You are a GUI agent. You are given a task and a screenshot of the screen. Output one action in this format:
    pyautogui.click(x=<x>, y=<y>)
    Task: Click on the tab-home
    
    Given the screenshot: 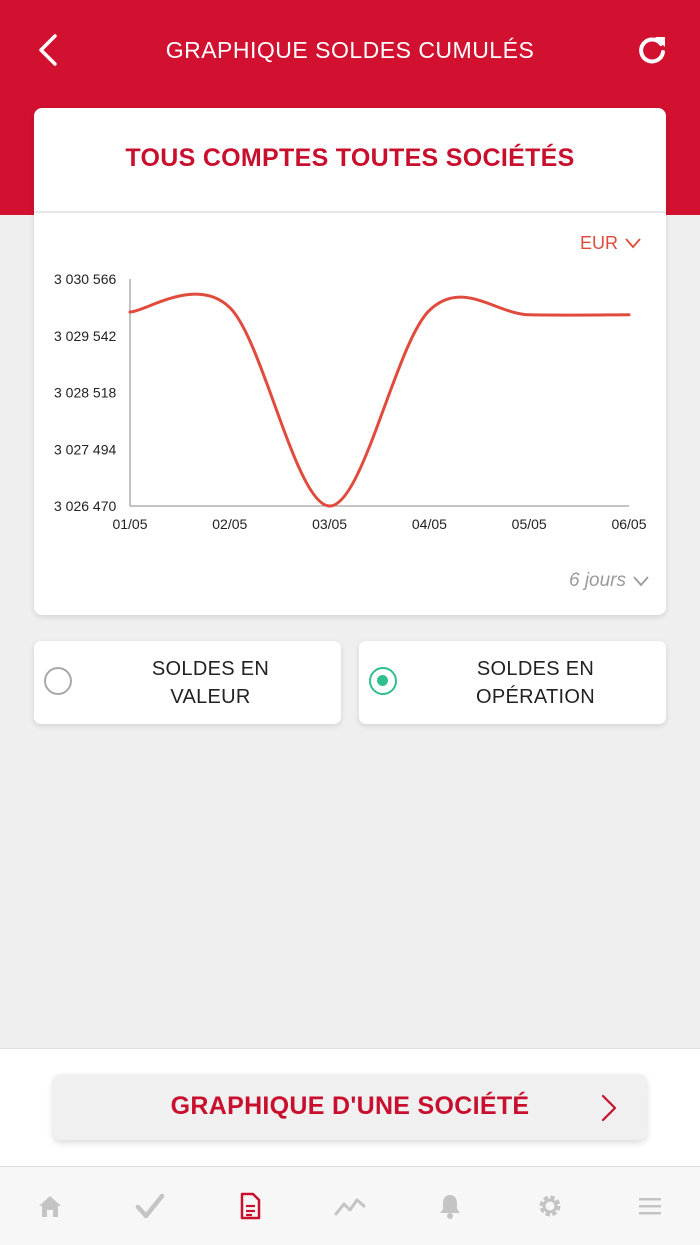 What is the action you would take?
    pyautogui.click(x=50, y=1206)
    